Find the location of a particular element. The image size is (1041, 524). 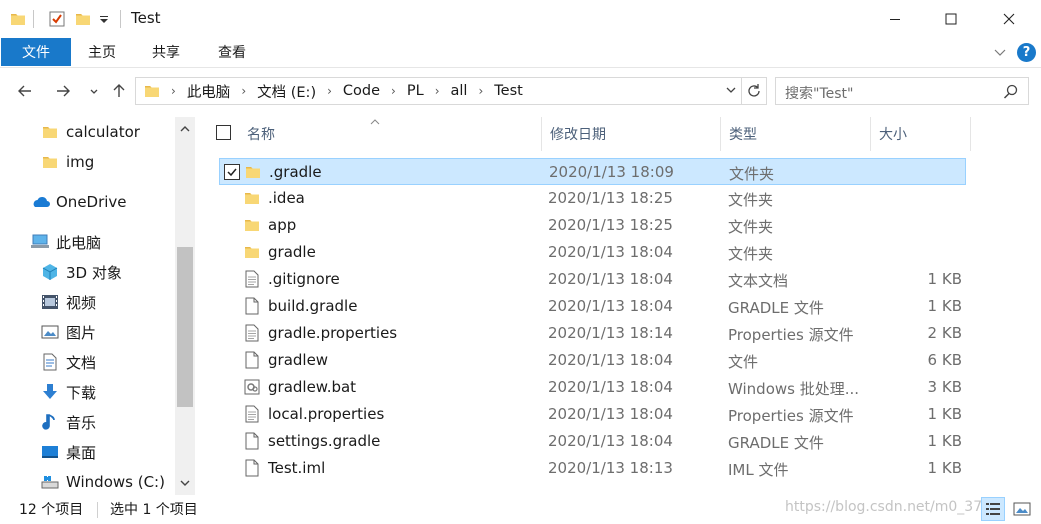

nav-item-label: OneDrive is located at coordinates (91, 202).